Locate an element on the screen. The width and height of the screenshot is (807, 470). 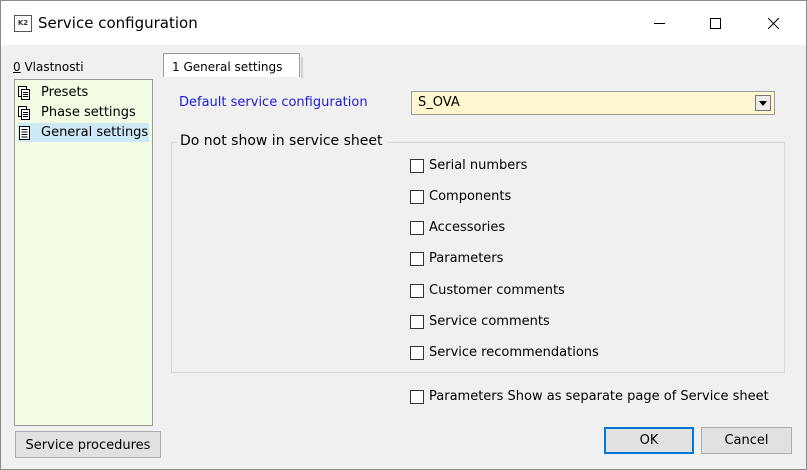
checkbox-parameters: Parameters is located at coordinates (456, 258).